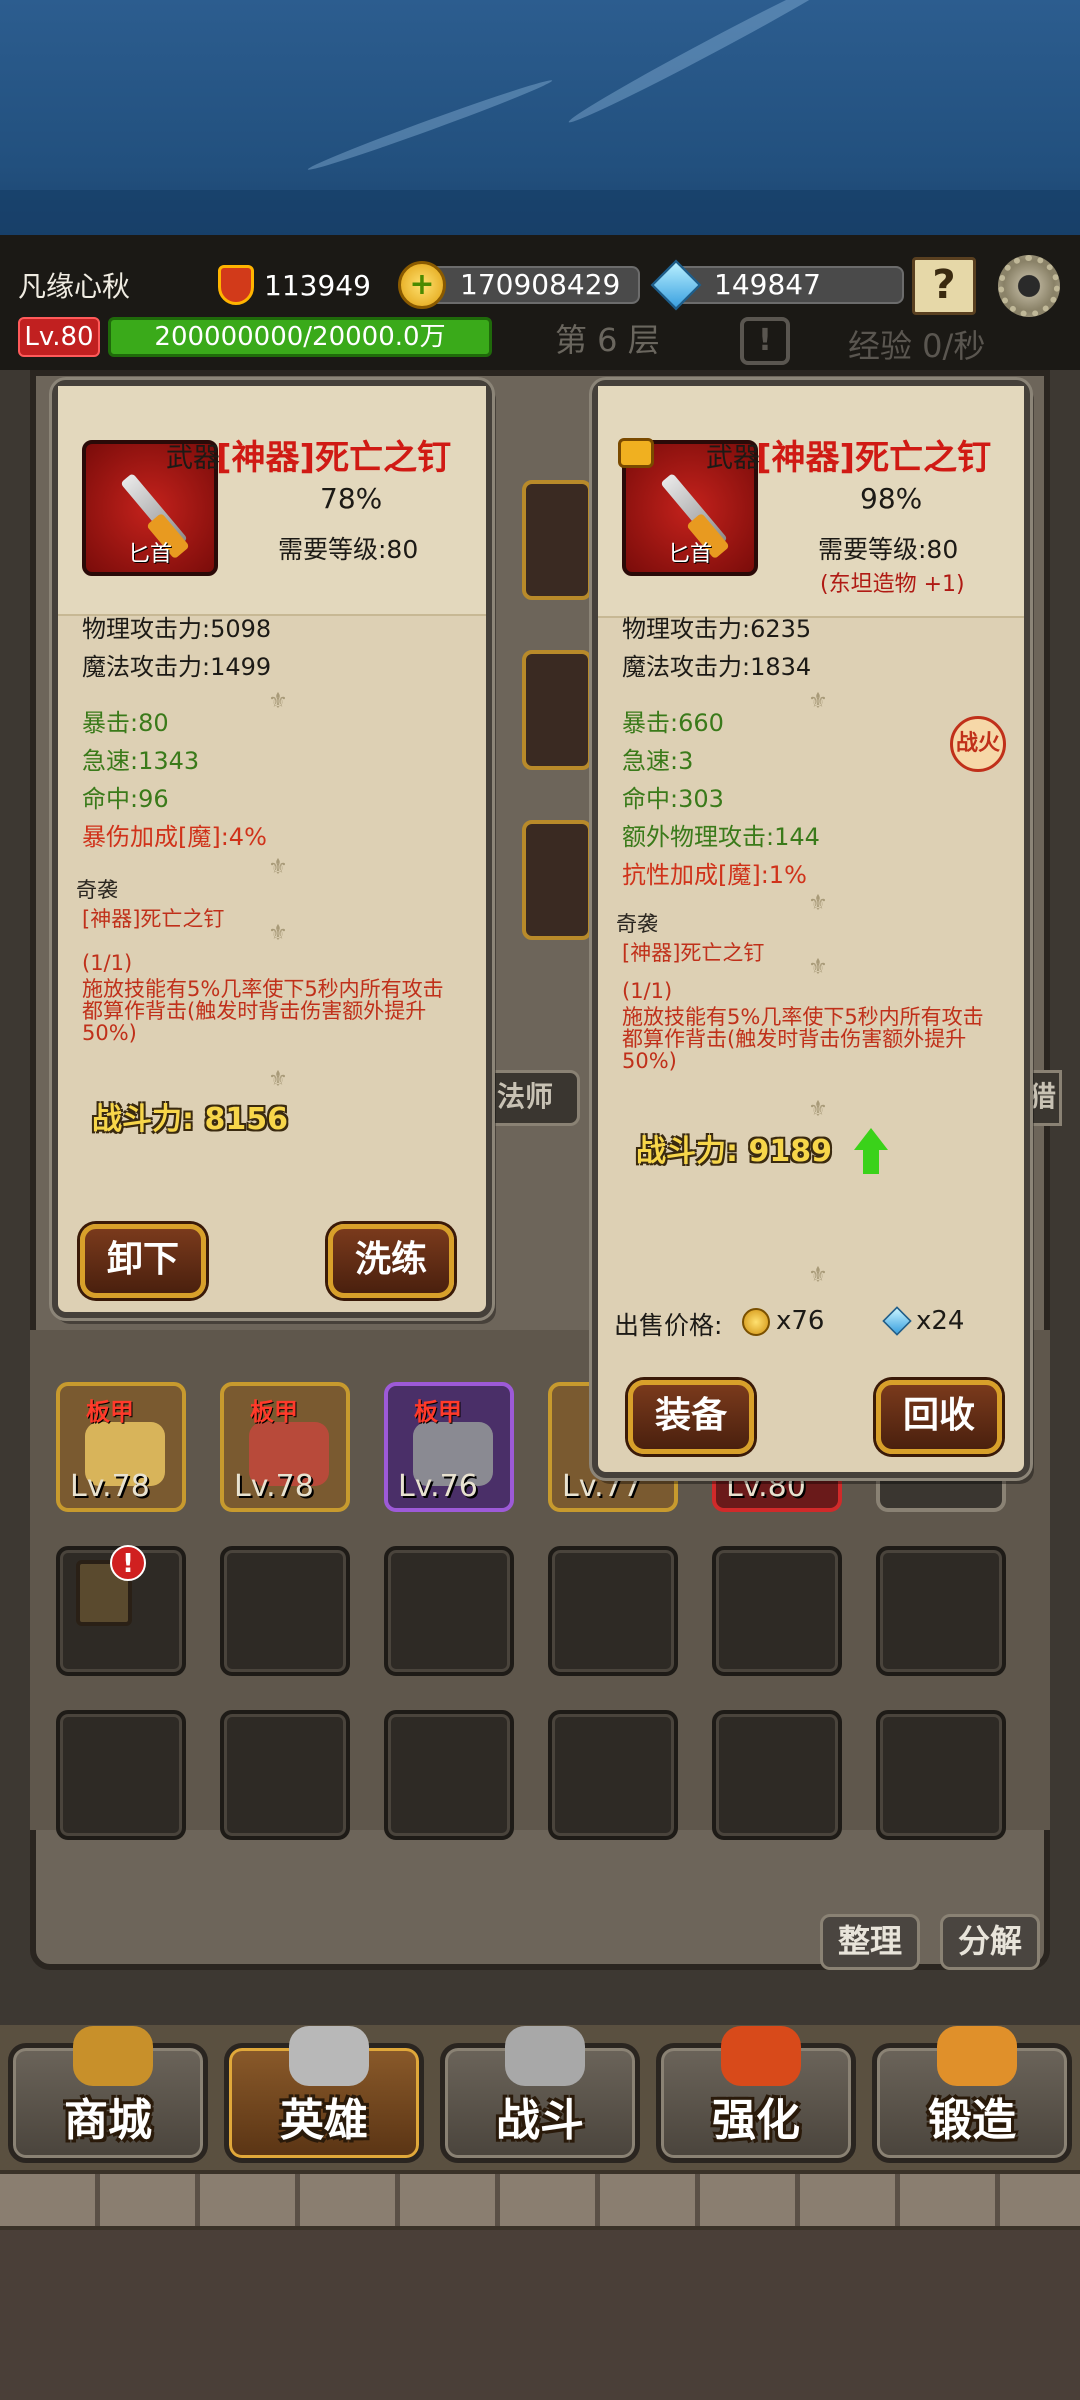 The width and height of the screenshot is (1080, 2400). Describe the element at coordinates (870, 1942) in the screenshot. I see `sort-button: 整理` at that location.